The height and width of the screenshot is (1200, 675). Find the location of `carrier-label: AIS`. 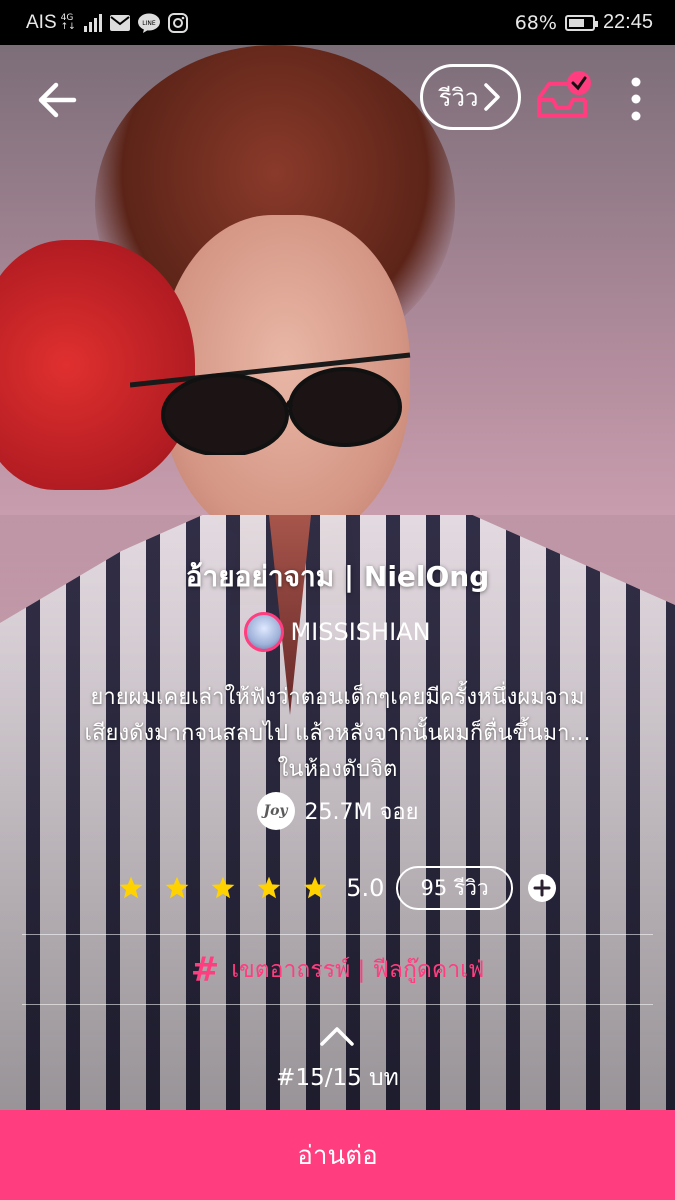

carrier-label: AIS is located at coordinates (41, 22).